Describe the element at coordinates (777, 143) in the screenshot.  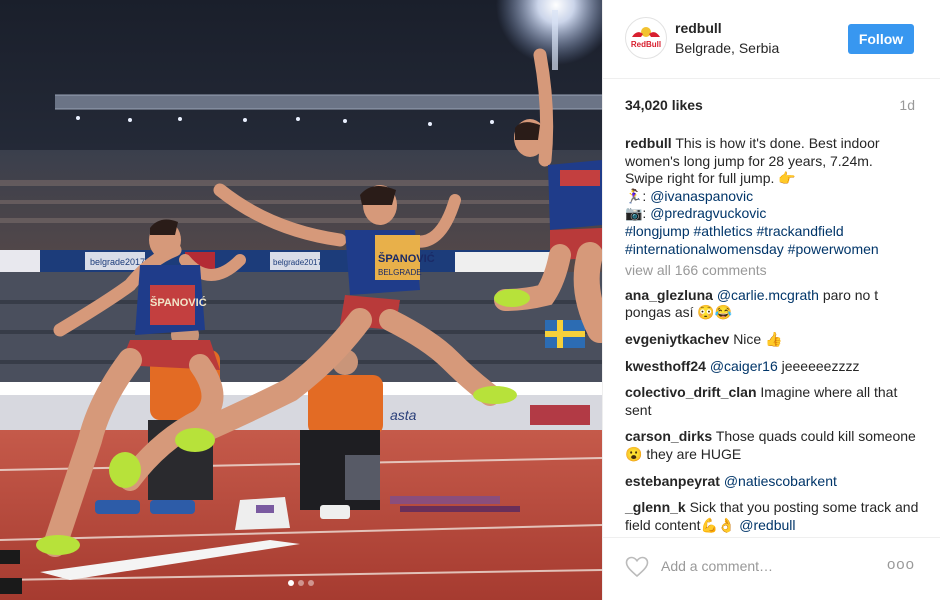
I see `caption-line: This is how it's done. Best indoor` at that location.